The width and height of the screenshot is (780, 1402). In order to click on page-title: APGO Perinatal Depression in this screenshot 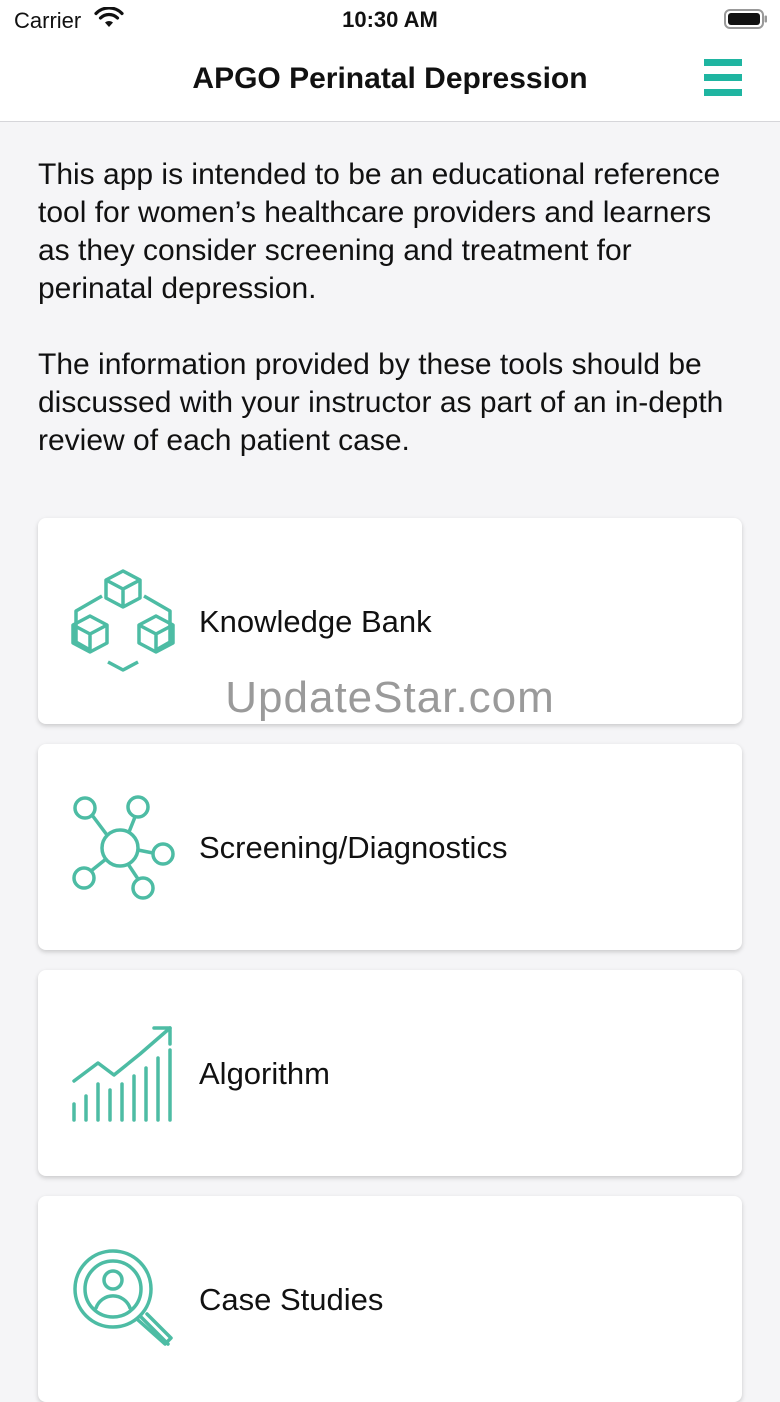, I will do `click(390, 78)`.